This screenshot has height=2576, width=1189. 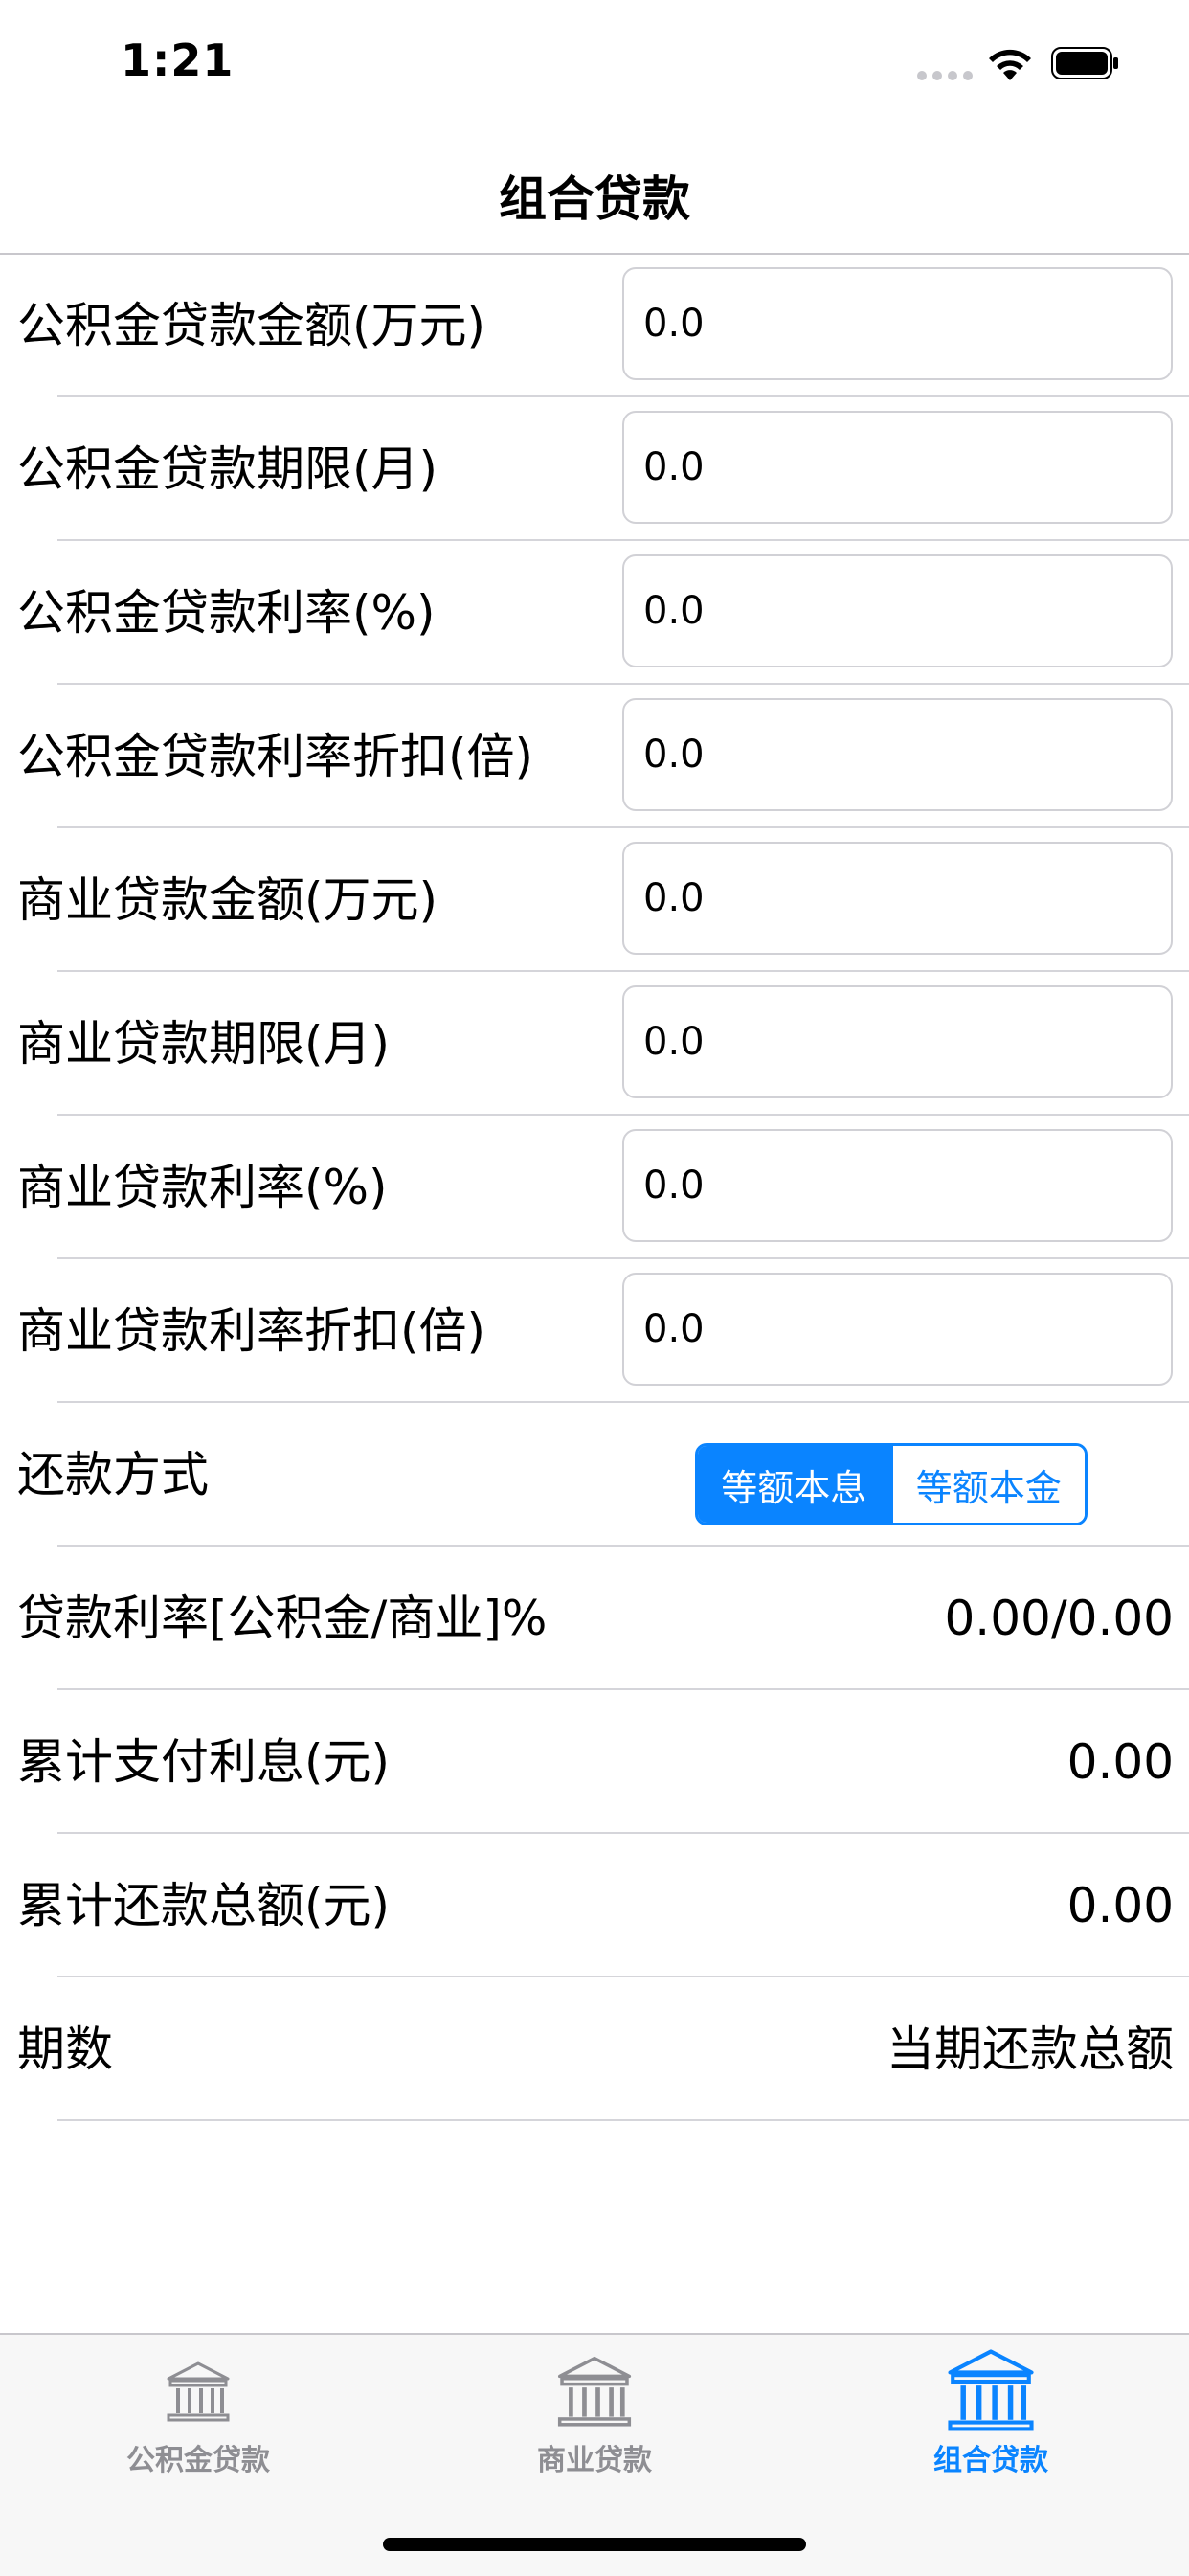 What do you see at coordinates (945, 75) in the screenshot?
I see `cellular-signal-icon` at bounding box center [945, 75].